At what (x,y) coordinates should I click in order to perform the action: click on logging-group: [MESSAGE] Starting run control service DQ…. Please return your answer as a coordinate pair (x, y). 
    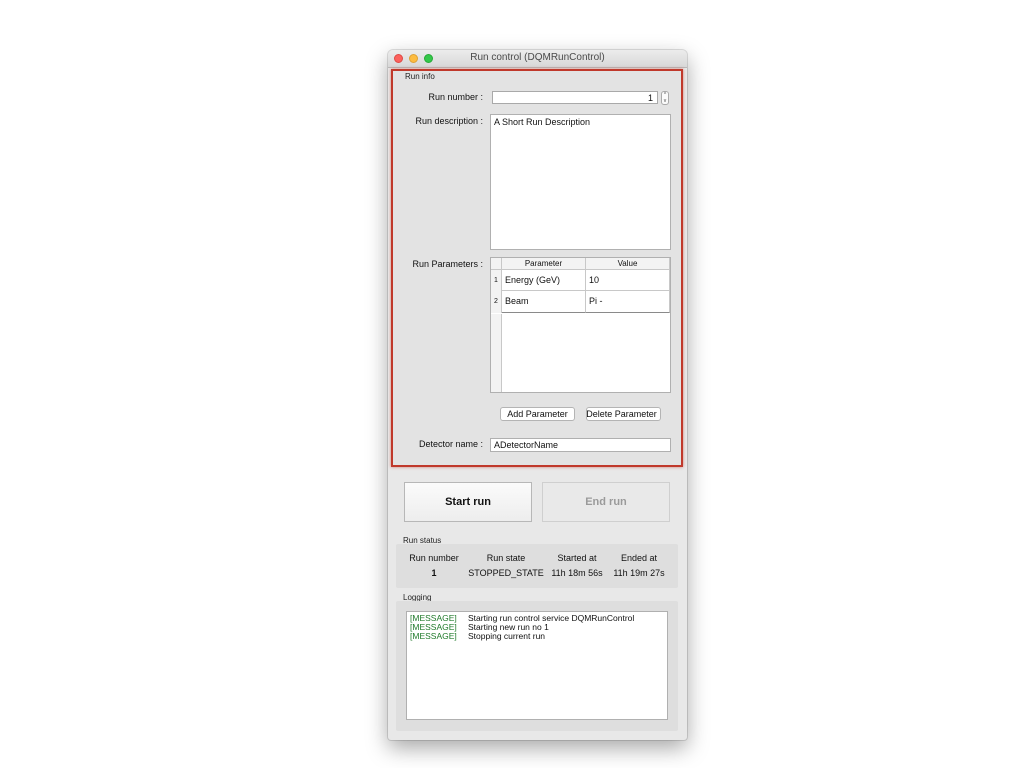
    Looking at the image, I should click on (537, 666).